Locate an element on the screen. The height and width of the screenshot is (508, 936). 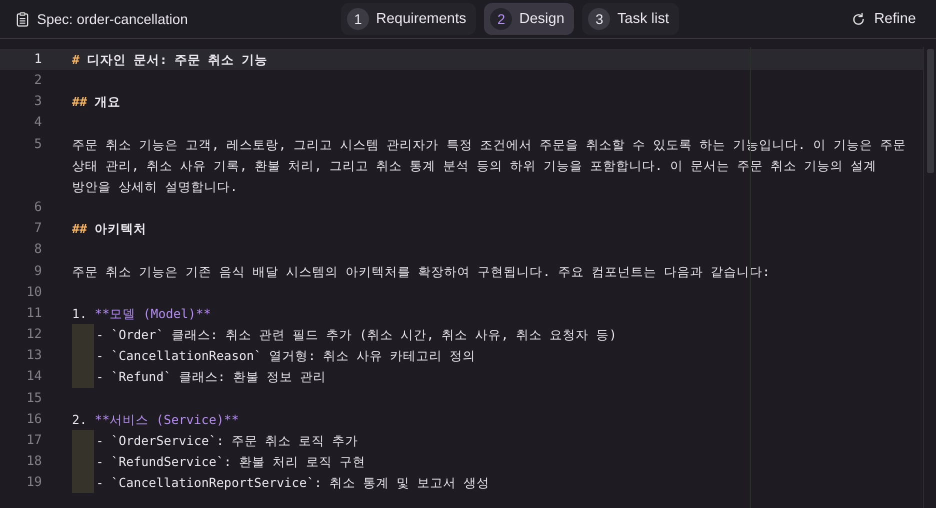
bullet-text: - `Order` 클래스: 취소 관련 필드 추가 (취소 시간, 취소 사유, 취소 요청자 등) is located at coordinates (356, 335).